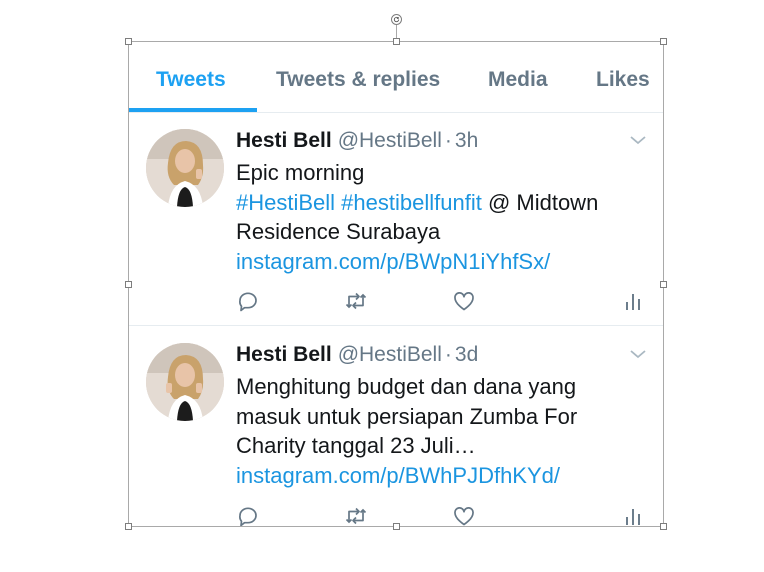 The width and height of the screenshot is (764, 572). Describe the element at coordinates (396, 526) in the screenshot. I see `resize-handle-bottom` at that location.